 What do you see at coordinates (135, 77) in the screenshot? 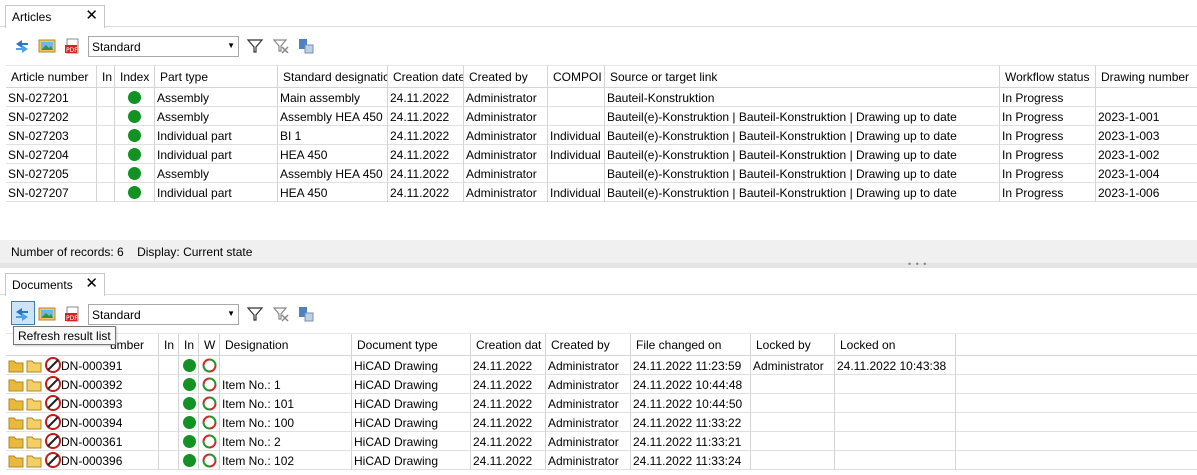
I see `col-index: Index` at bounding box center [135, 77].